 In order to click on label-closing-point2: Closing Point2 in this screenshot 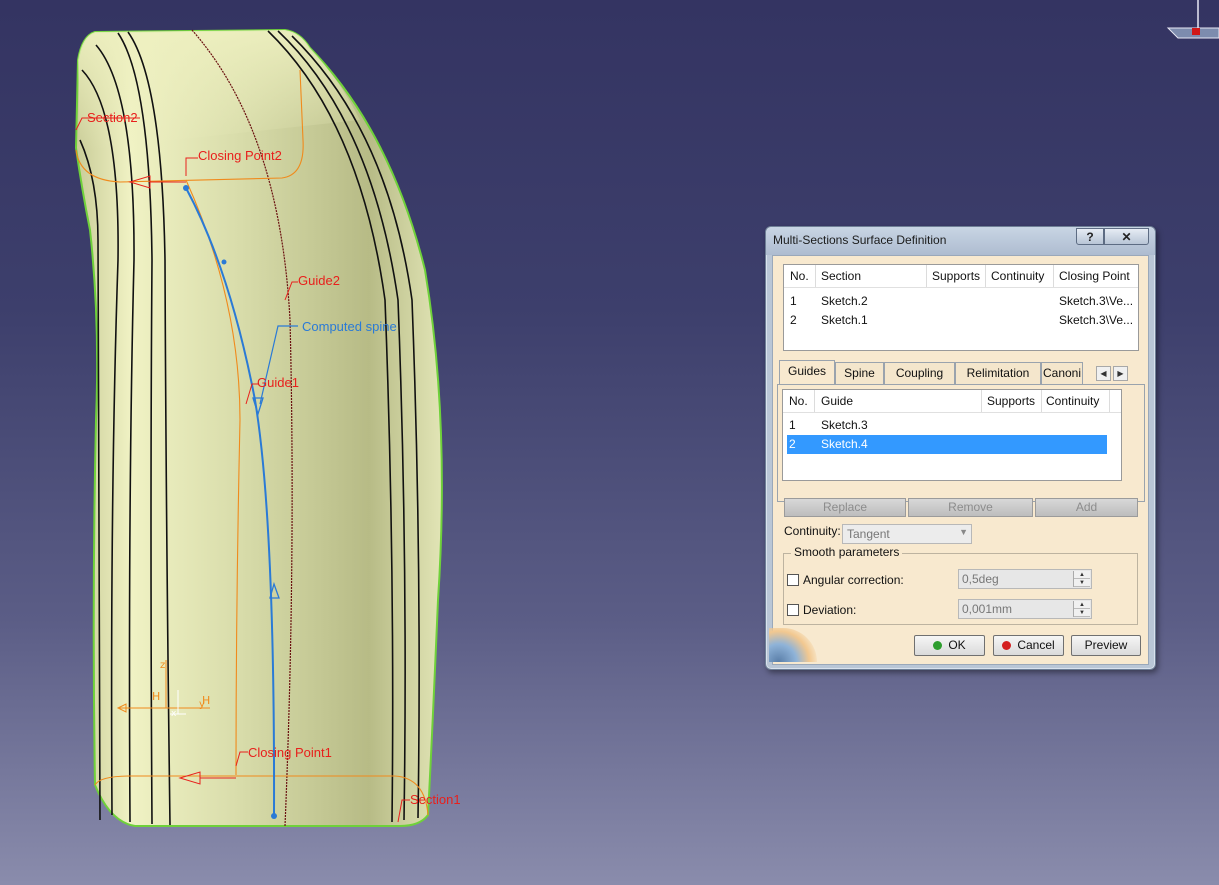, I will do `click(240, 155)`.